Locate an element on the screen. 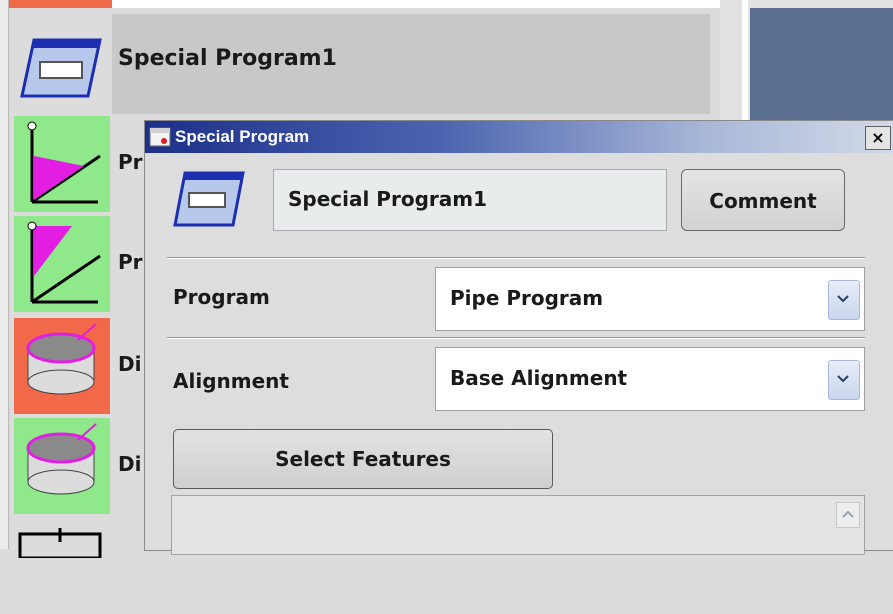  datum-icon is located at coordinates (62, 566).